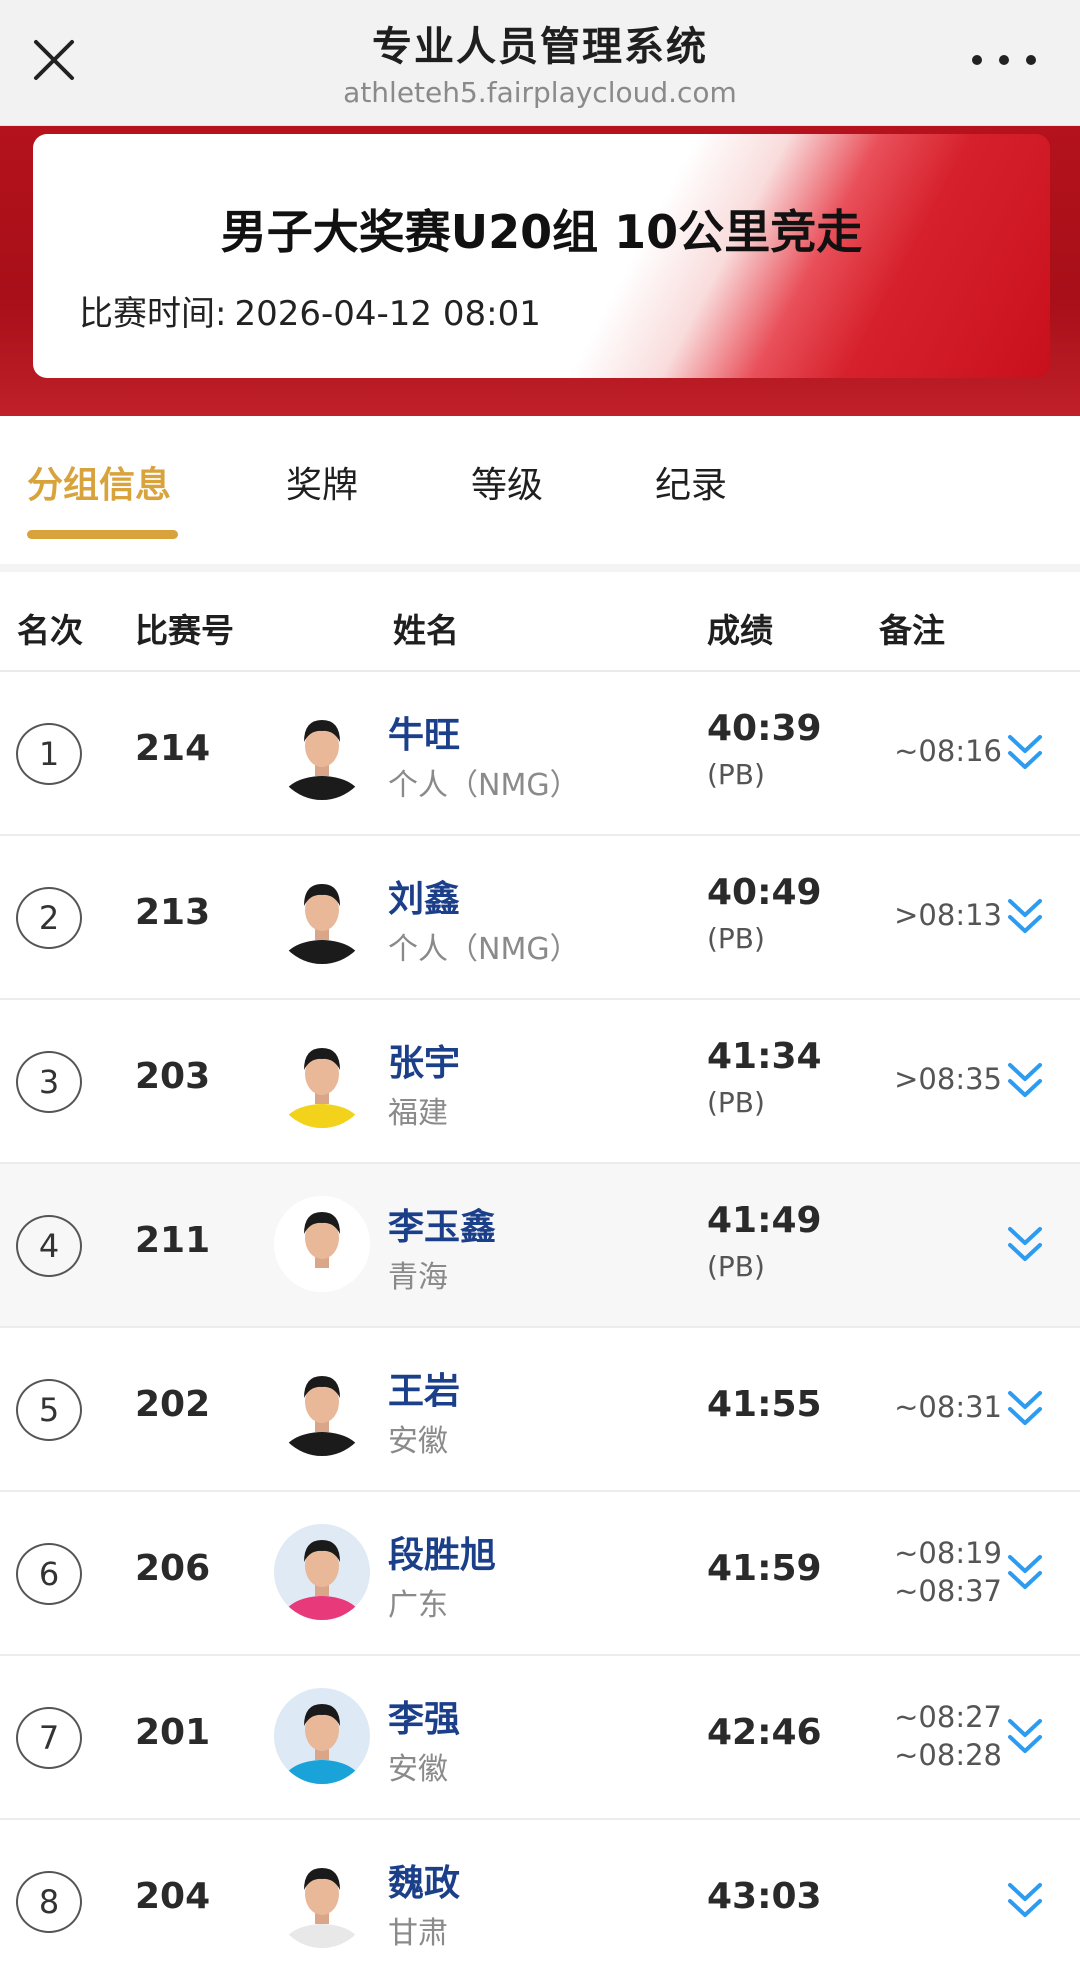 The width and height of the screenshot is (1080, 1981). Describe the element at coordinates (426, 630) in the screenshot. I see `column-name: 姓名` at that location.